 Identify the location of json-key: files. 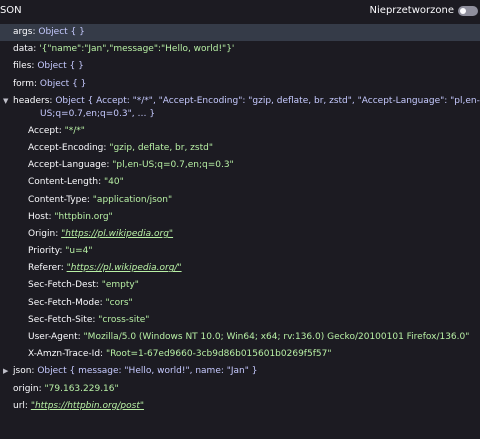
(22, 66).